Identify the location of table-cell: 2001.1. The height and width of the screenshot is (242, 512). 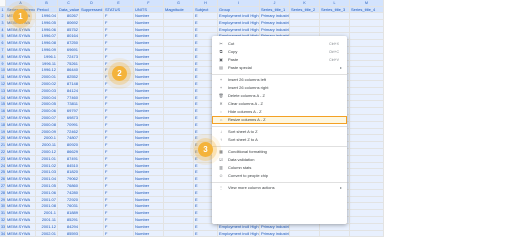
(47, 213).